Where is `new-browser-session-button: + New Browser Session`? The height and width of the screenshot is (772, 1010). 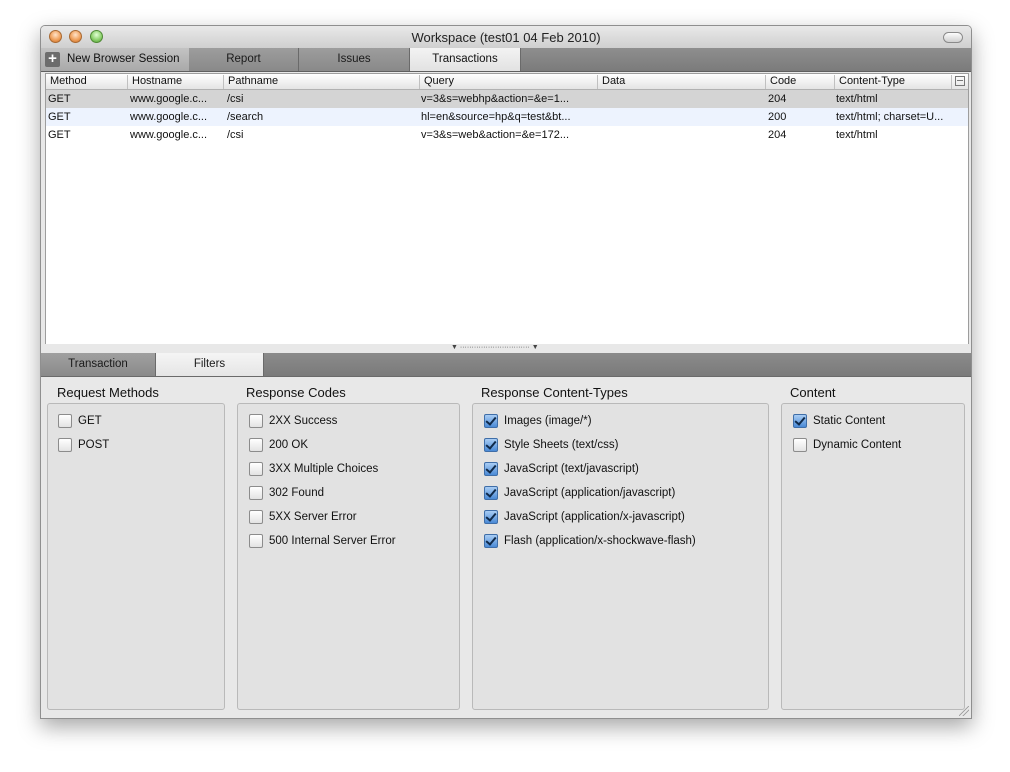
new-browser-session-button: + New Browser Session is located at coordinates (115, 59).